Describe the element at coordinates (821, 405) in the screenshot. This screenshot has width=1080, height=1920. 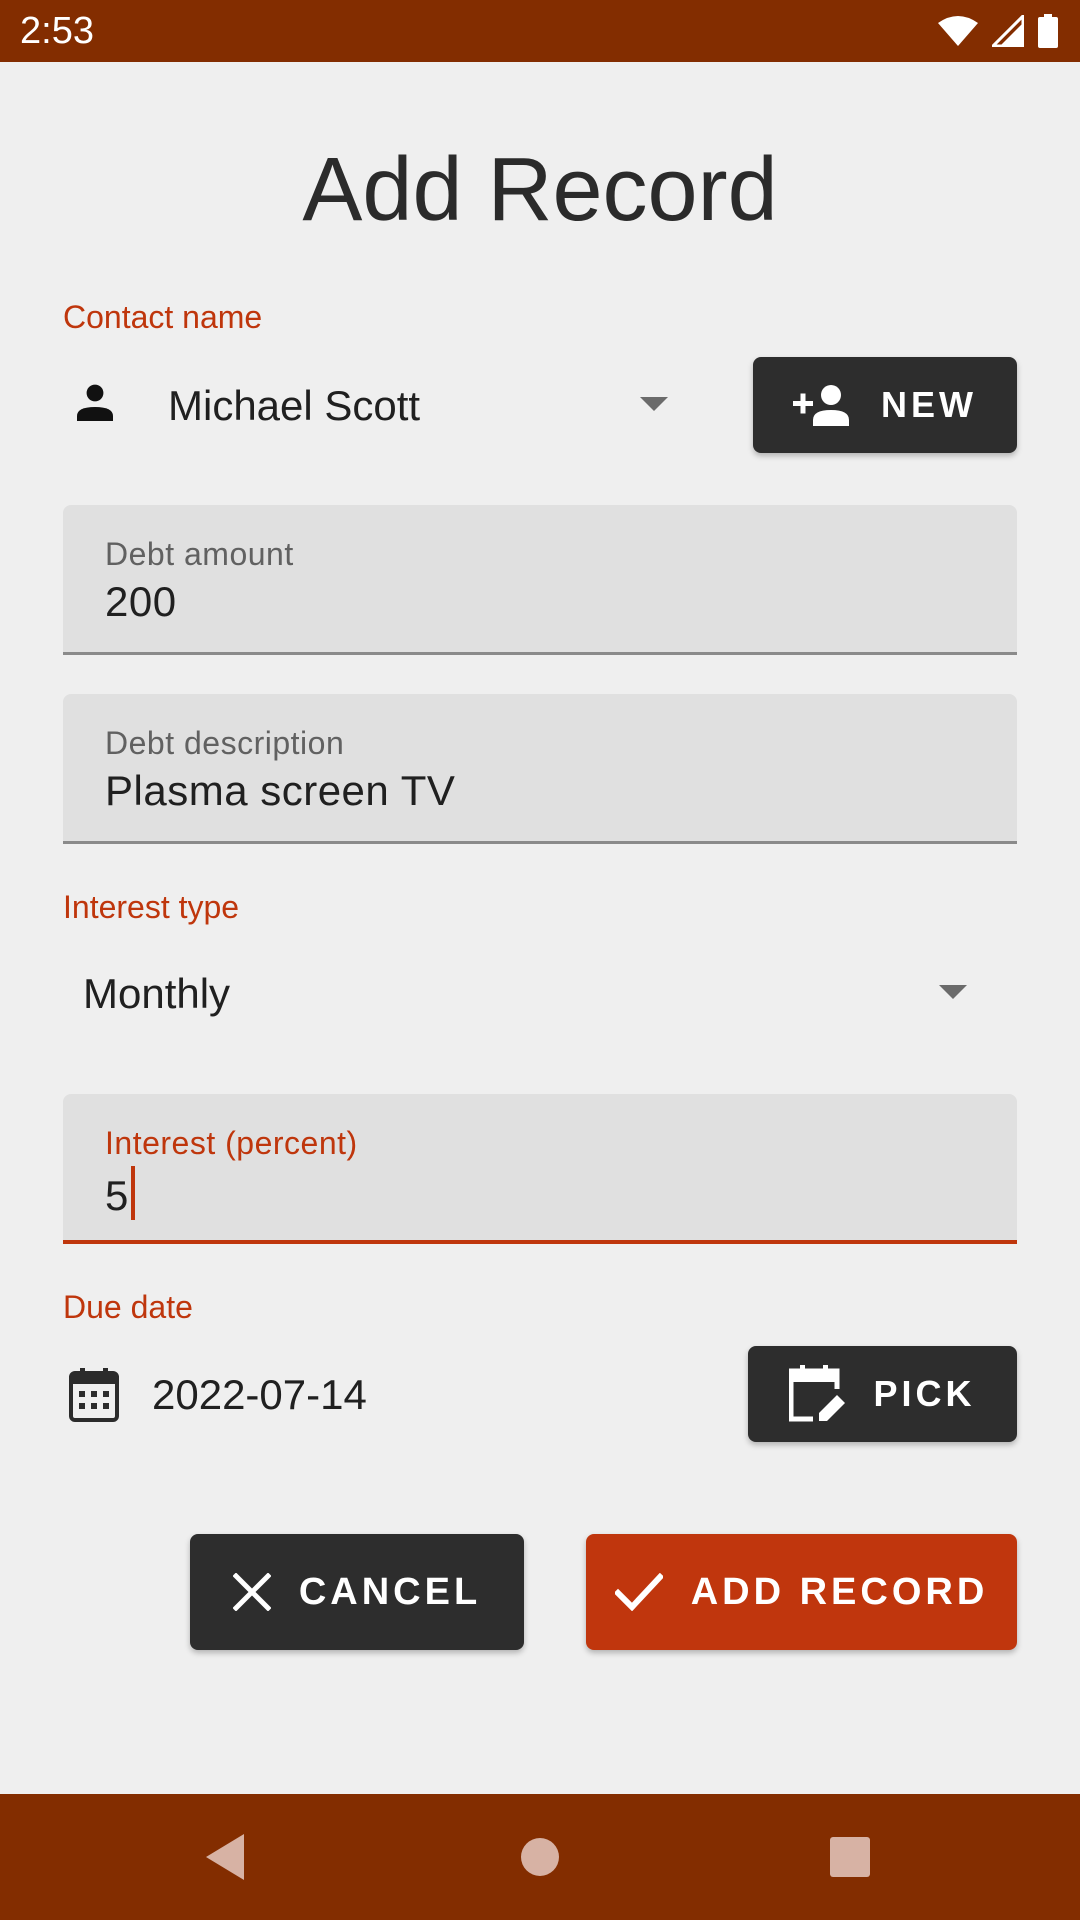
I see `person-add-icon` at that location.